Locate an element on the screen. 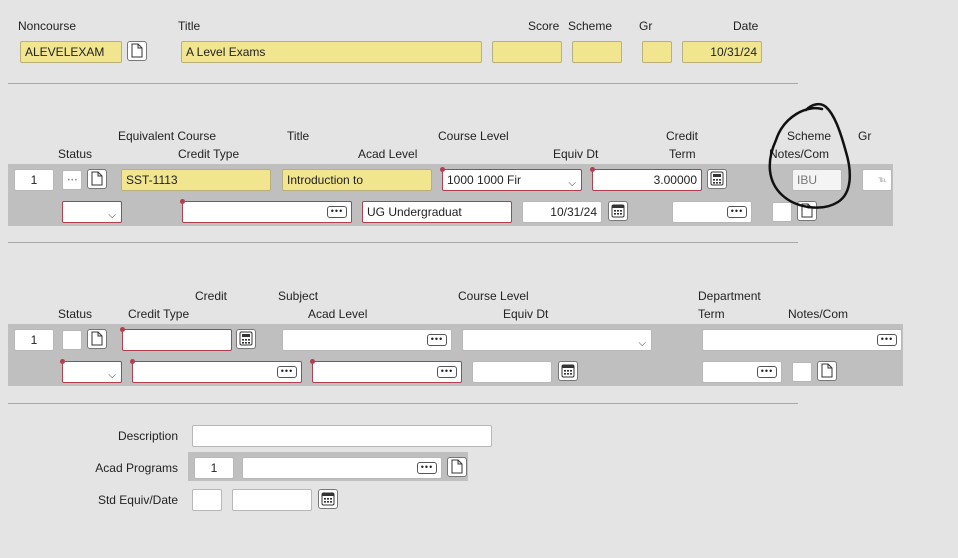 The height and width of the screenshot is (558, 958). equivalent-course-label: Equivalent Course is located at coordinates (167, 136).